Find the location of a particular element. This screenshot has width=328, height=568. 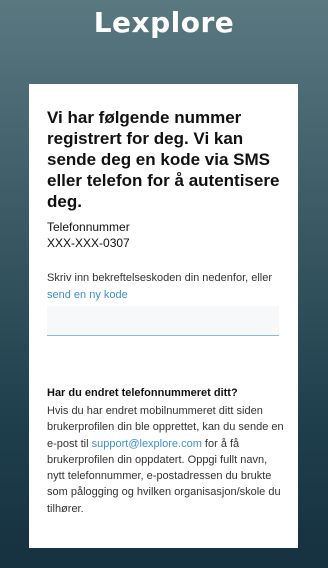

changed-number-title: Har du endret telefonnummeret ditt? is located at coordinates (142, 393).